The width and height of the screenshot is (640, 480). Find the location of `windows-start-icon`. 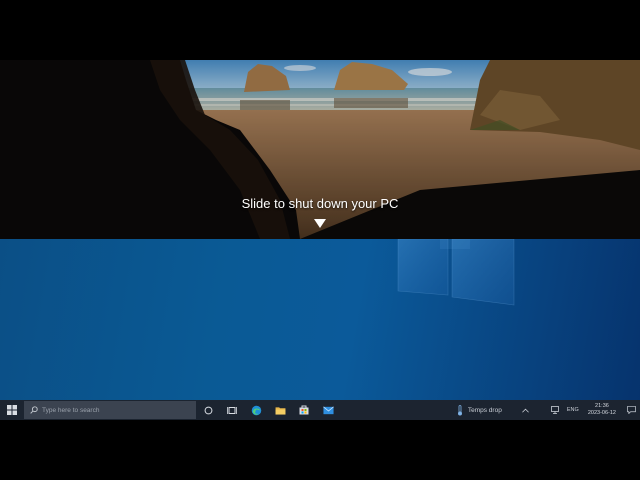

windows-start-icon is located at coordinates (12, 410).